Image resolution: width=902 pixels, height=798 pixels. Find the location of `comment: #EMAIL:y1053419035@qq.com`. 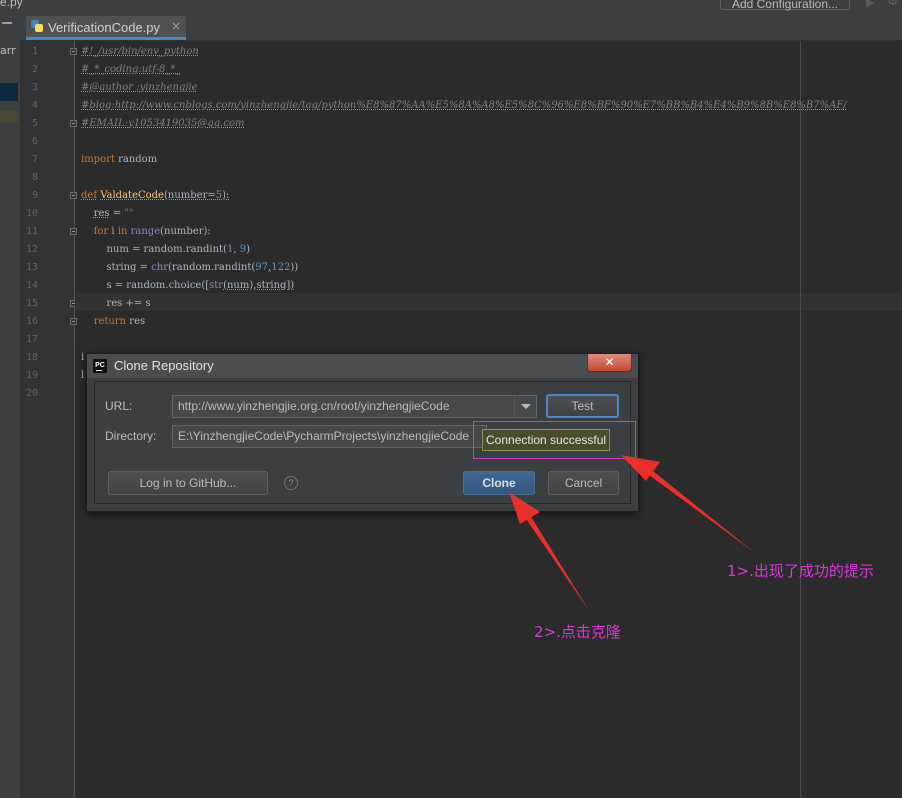

comment: #EMAIL:y1053419035@qq.com is located at coordinates (163, 123).